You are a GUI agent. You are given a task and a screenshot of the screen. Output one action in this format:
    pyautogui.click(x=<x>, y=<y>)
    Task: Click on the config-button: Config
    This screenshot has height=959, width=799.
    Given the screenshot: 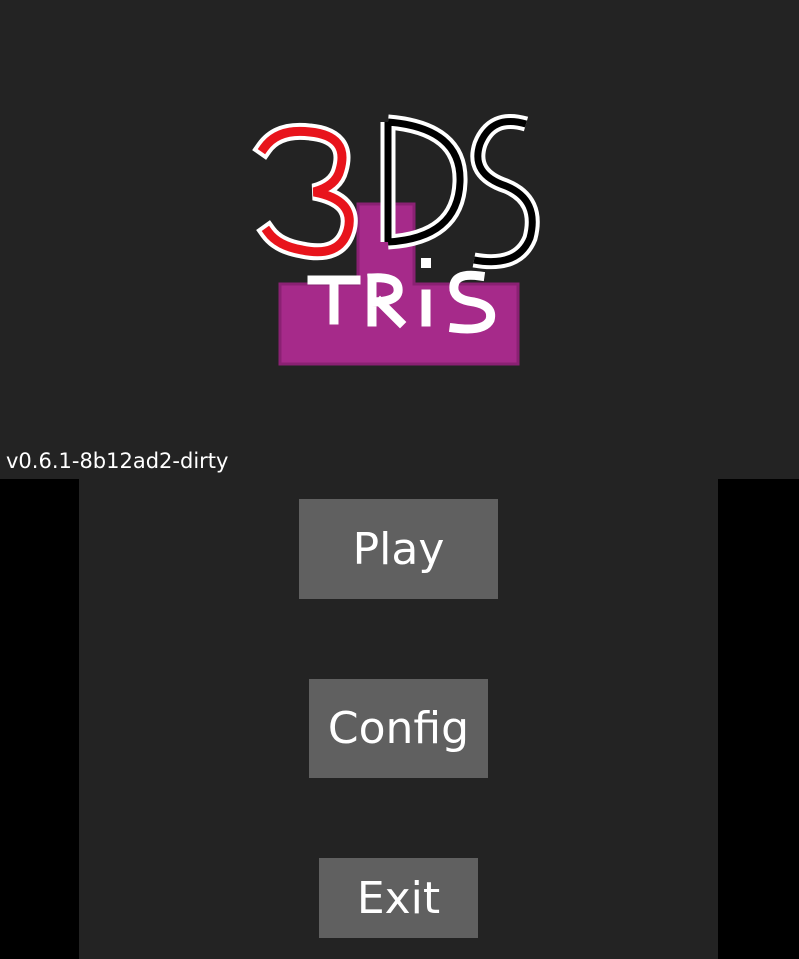 What is the action you would take?
    pyautogui.click(x=398, y=728)
    